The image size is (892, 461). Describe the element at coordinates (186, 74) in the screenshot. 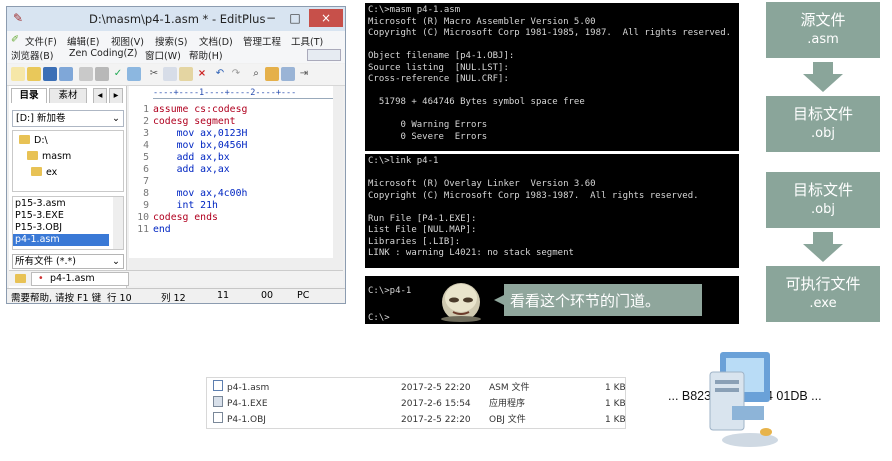

I see `paste-icon` at that location.